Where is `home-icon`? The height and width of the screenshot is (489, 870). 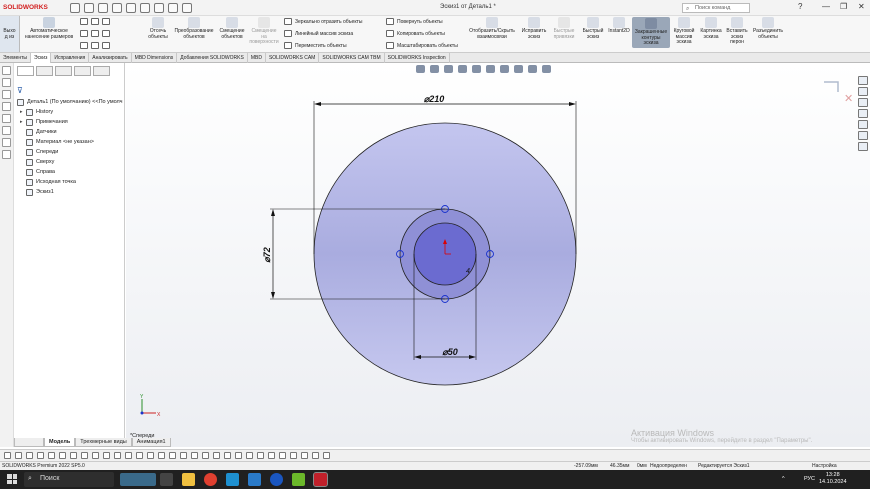 home-icon is located at coordinates (75, 7).